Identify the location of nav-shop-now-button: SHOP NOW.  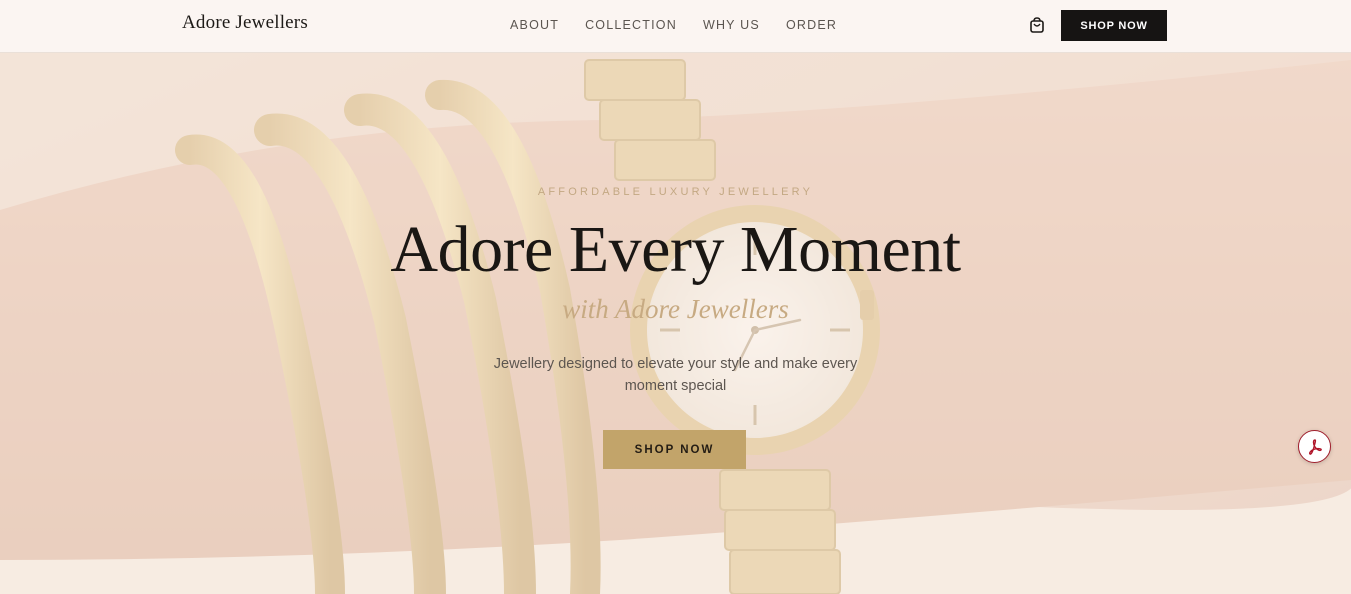
(1114, 25).